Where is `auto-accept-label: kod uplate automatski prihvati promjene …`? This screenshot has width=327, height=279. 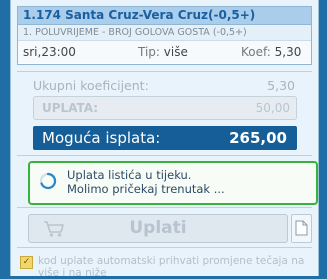 auto-accept-label: kod uplate automatski prihvati promjene … is located at coordinates (171, 267).